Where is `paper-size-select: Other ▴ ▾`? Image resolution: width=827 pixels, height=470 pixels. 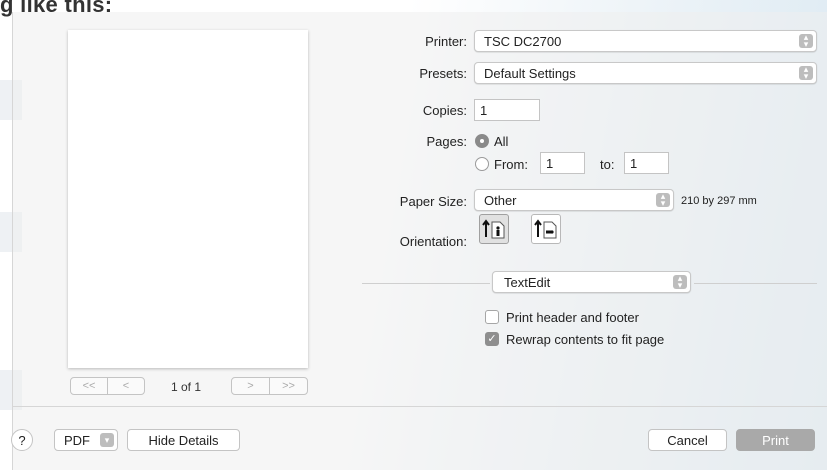
paper-size-select: Other ▴ ▾ is located at coordinates (574, 200).